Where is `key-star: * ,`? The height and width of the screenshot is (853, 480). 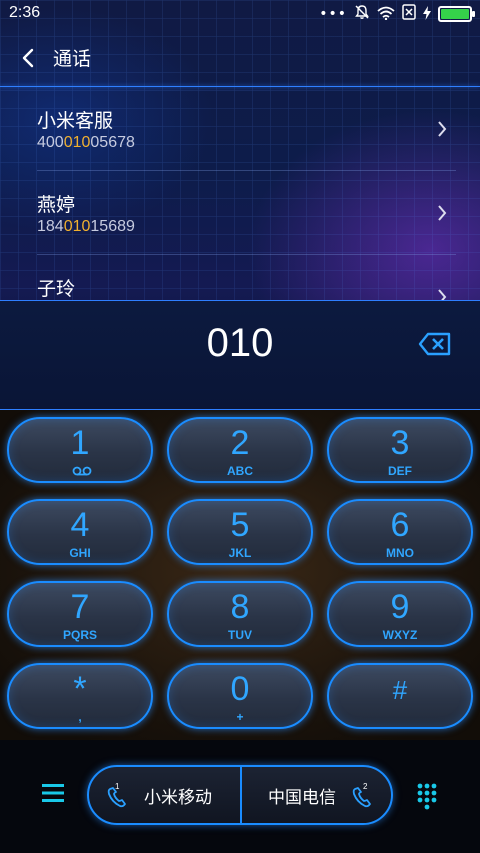 key-star: * , is located at coordinates (80, 696).